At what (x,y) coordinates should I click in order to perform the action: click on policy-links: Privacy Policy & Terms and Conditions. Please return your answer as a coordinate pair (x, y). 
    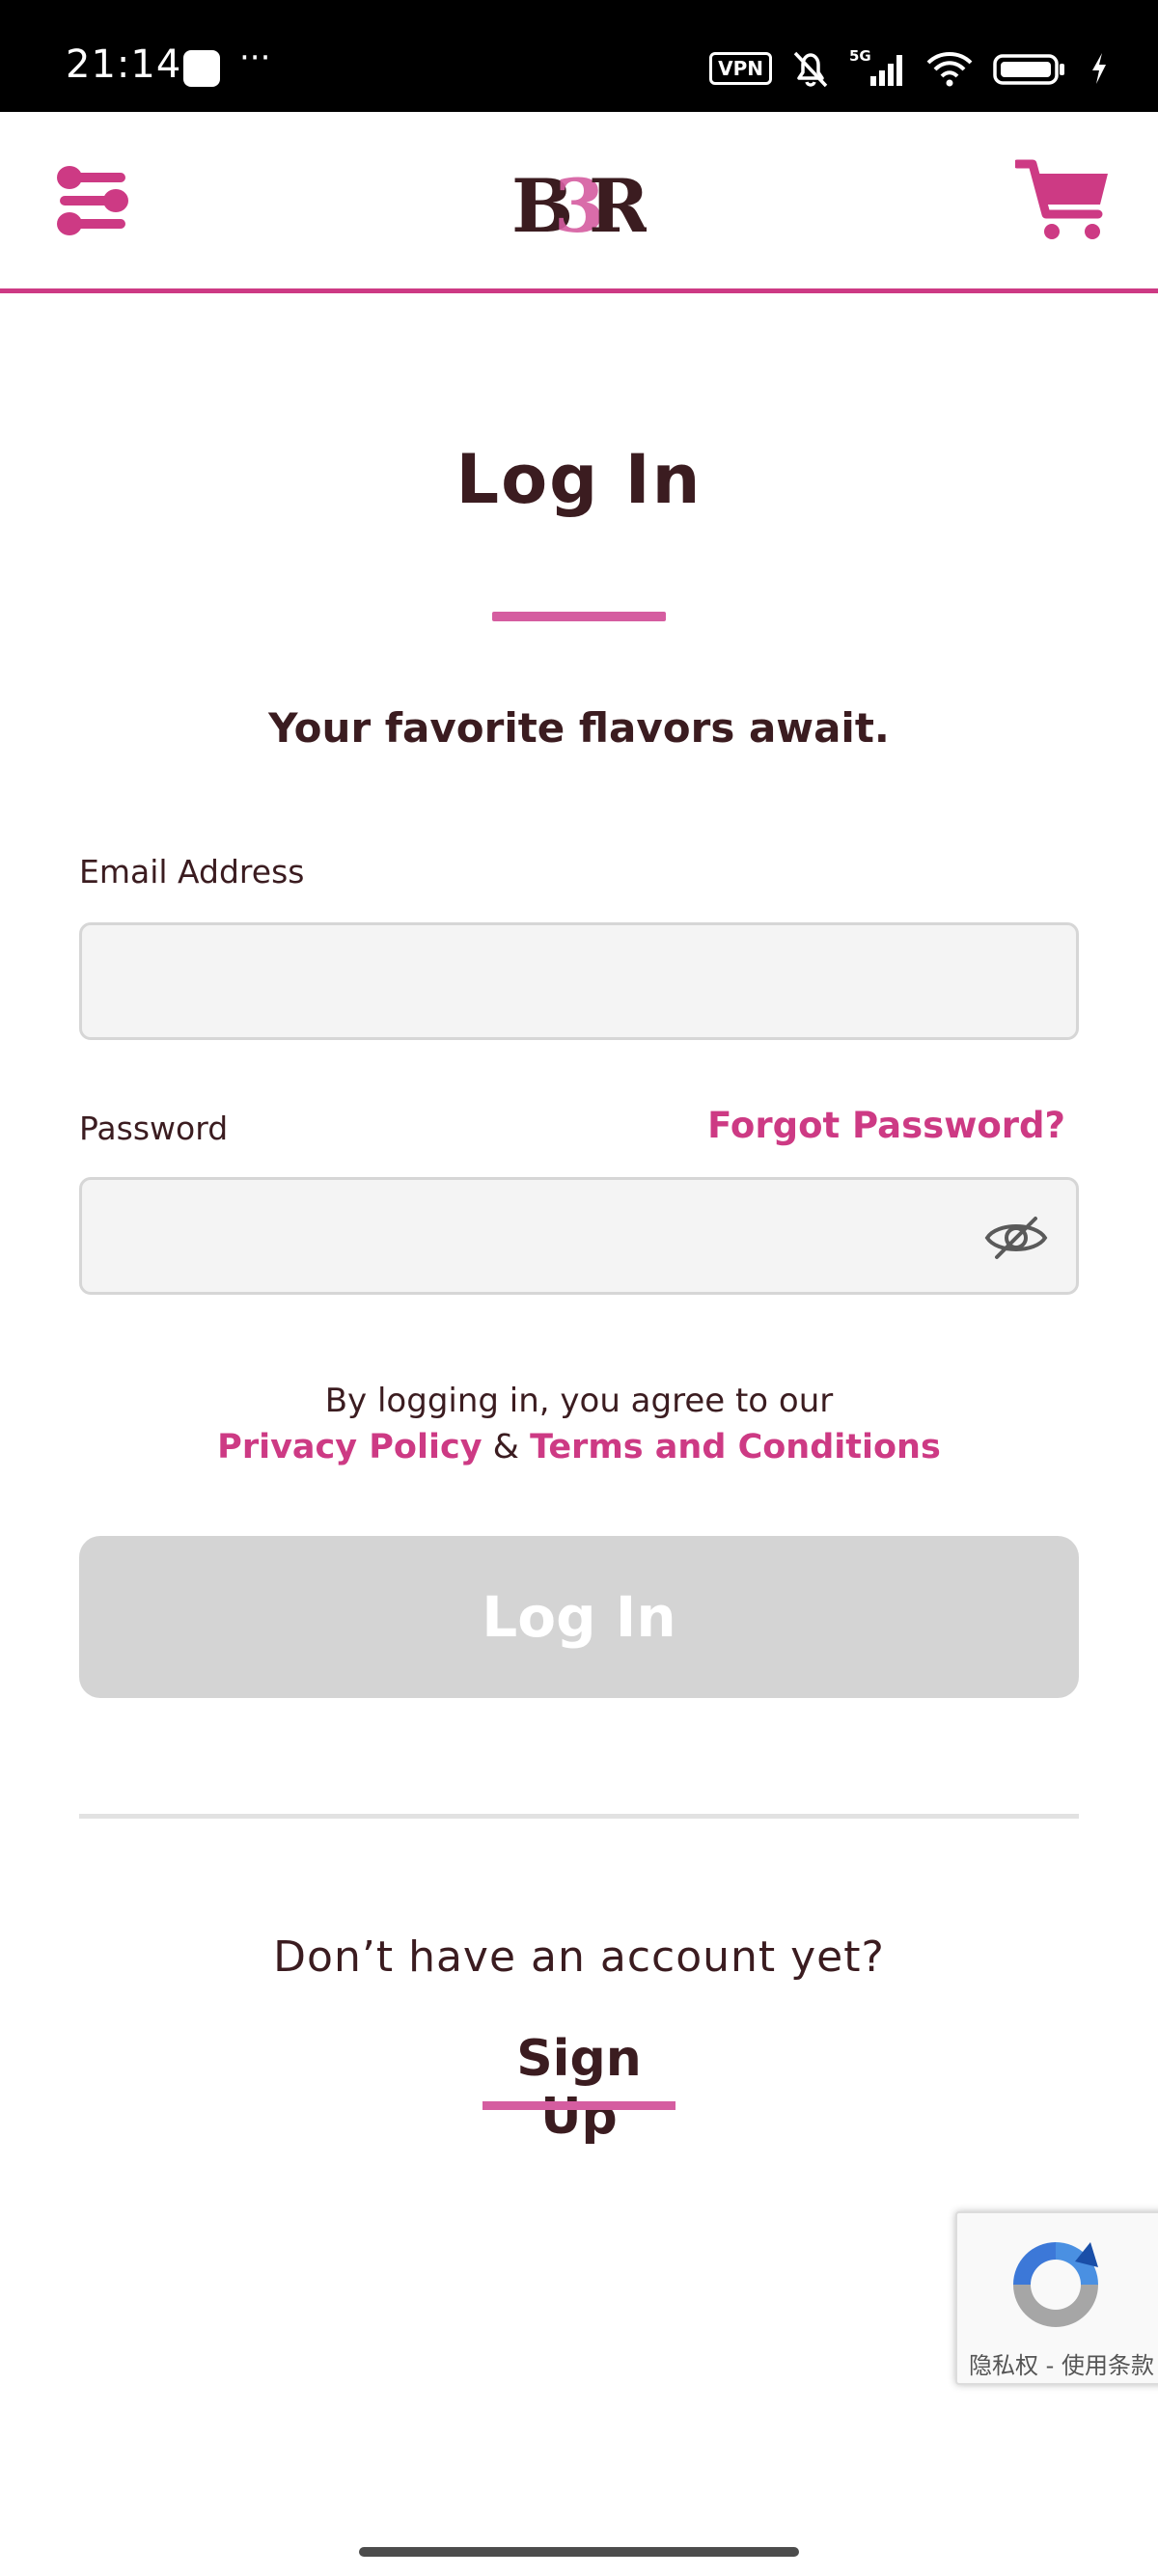
    Looking at the image, I should click on (579, 1447).